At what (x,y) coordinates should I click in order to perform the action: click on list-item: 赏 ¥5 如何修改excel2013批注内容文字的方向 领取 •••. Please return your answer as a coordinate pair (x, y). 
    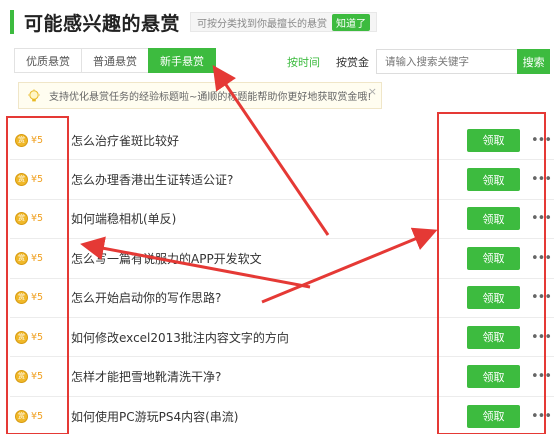
    Looking at the image, I should click on (282, 338).